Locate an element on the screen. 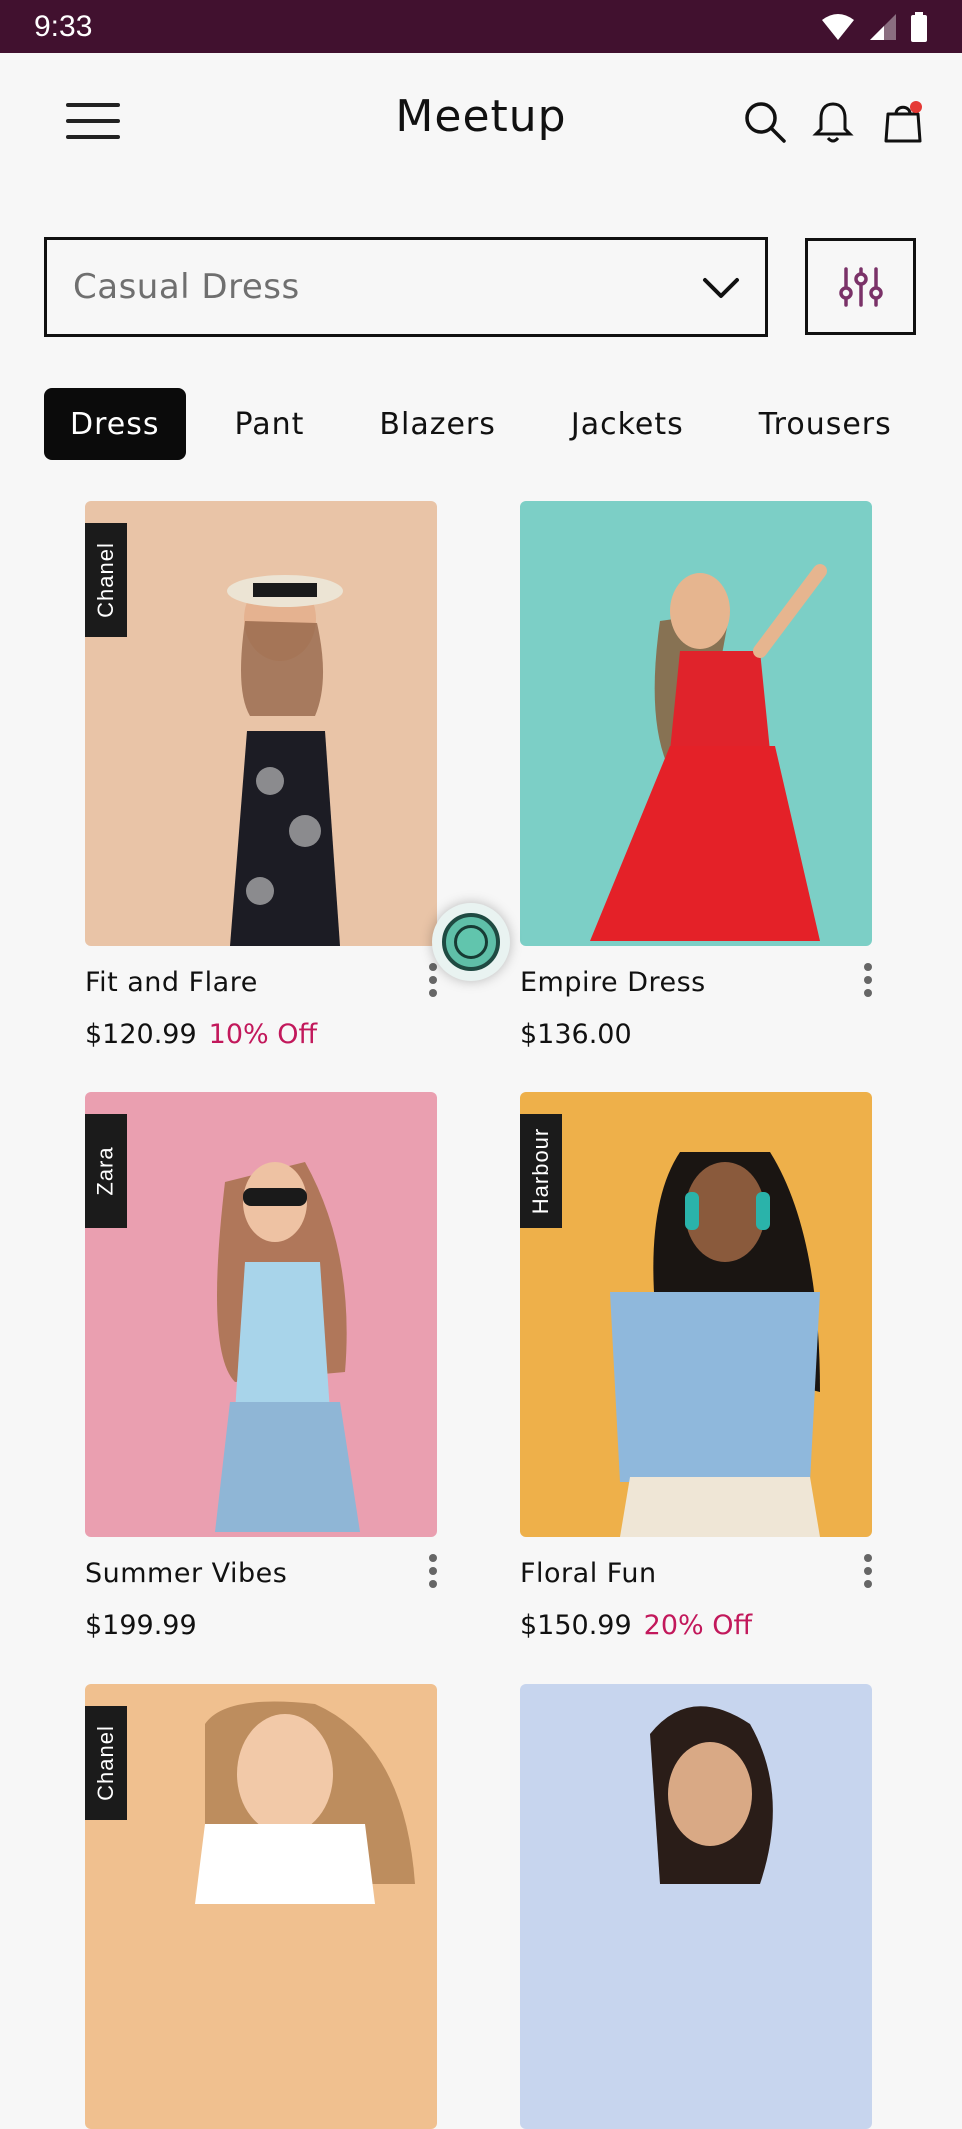 This screenshot has width=962, height=2129. product-card: Harbour Floral Fun $150.99 20% Off is located at coordinates (696, 1366).